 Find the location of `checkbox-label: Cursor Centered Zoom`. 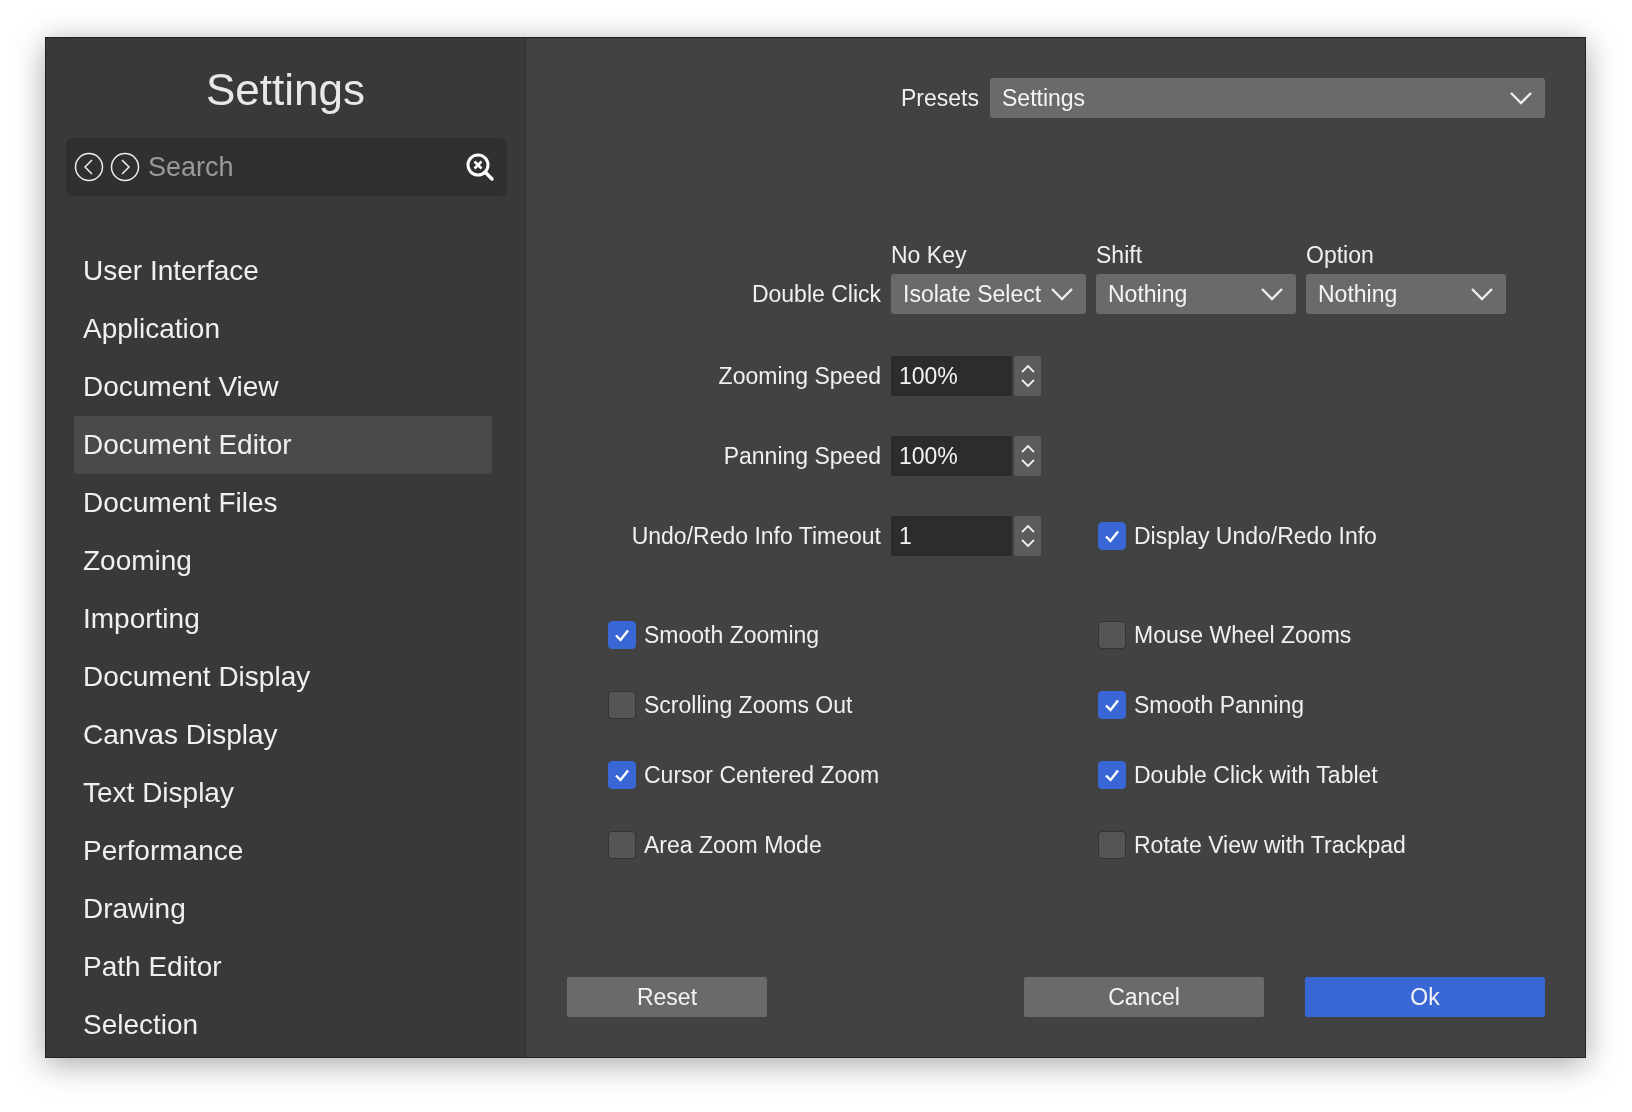

checkbox-label: Cursor Centered Zoom is located at coordinates (762, 775).